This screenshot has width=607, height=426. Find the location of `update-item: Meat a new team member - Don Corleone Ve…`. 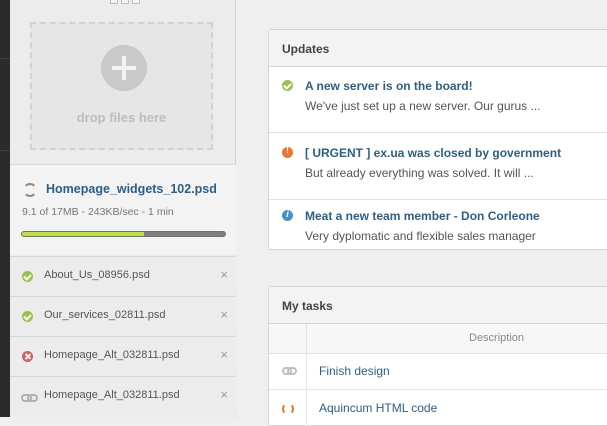

update-item: Meat a new team member - Don Corleone Ve… is located at coordinates (438, 229).